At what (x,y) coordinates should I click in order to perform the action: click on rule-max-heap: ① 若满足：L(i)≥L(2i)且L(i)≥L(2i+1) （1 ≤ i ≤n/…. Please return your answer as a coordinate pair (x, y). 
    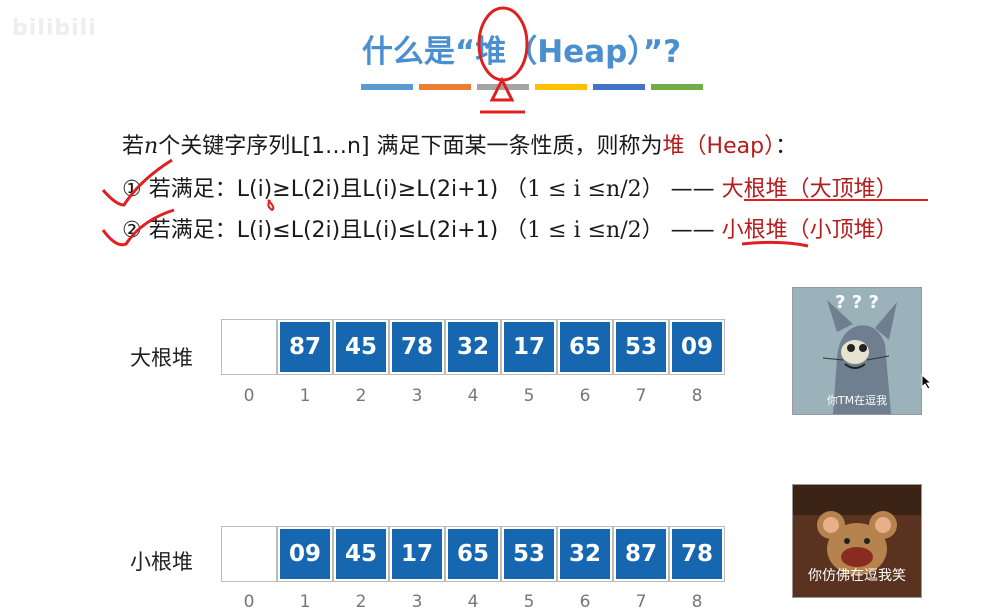
    Looking at the image, I should click on (510, 187).